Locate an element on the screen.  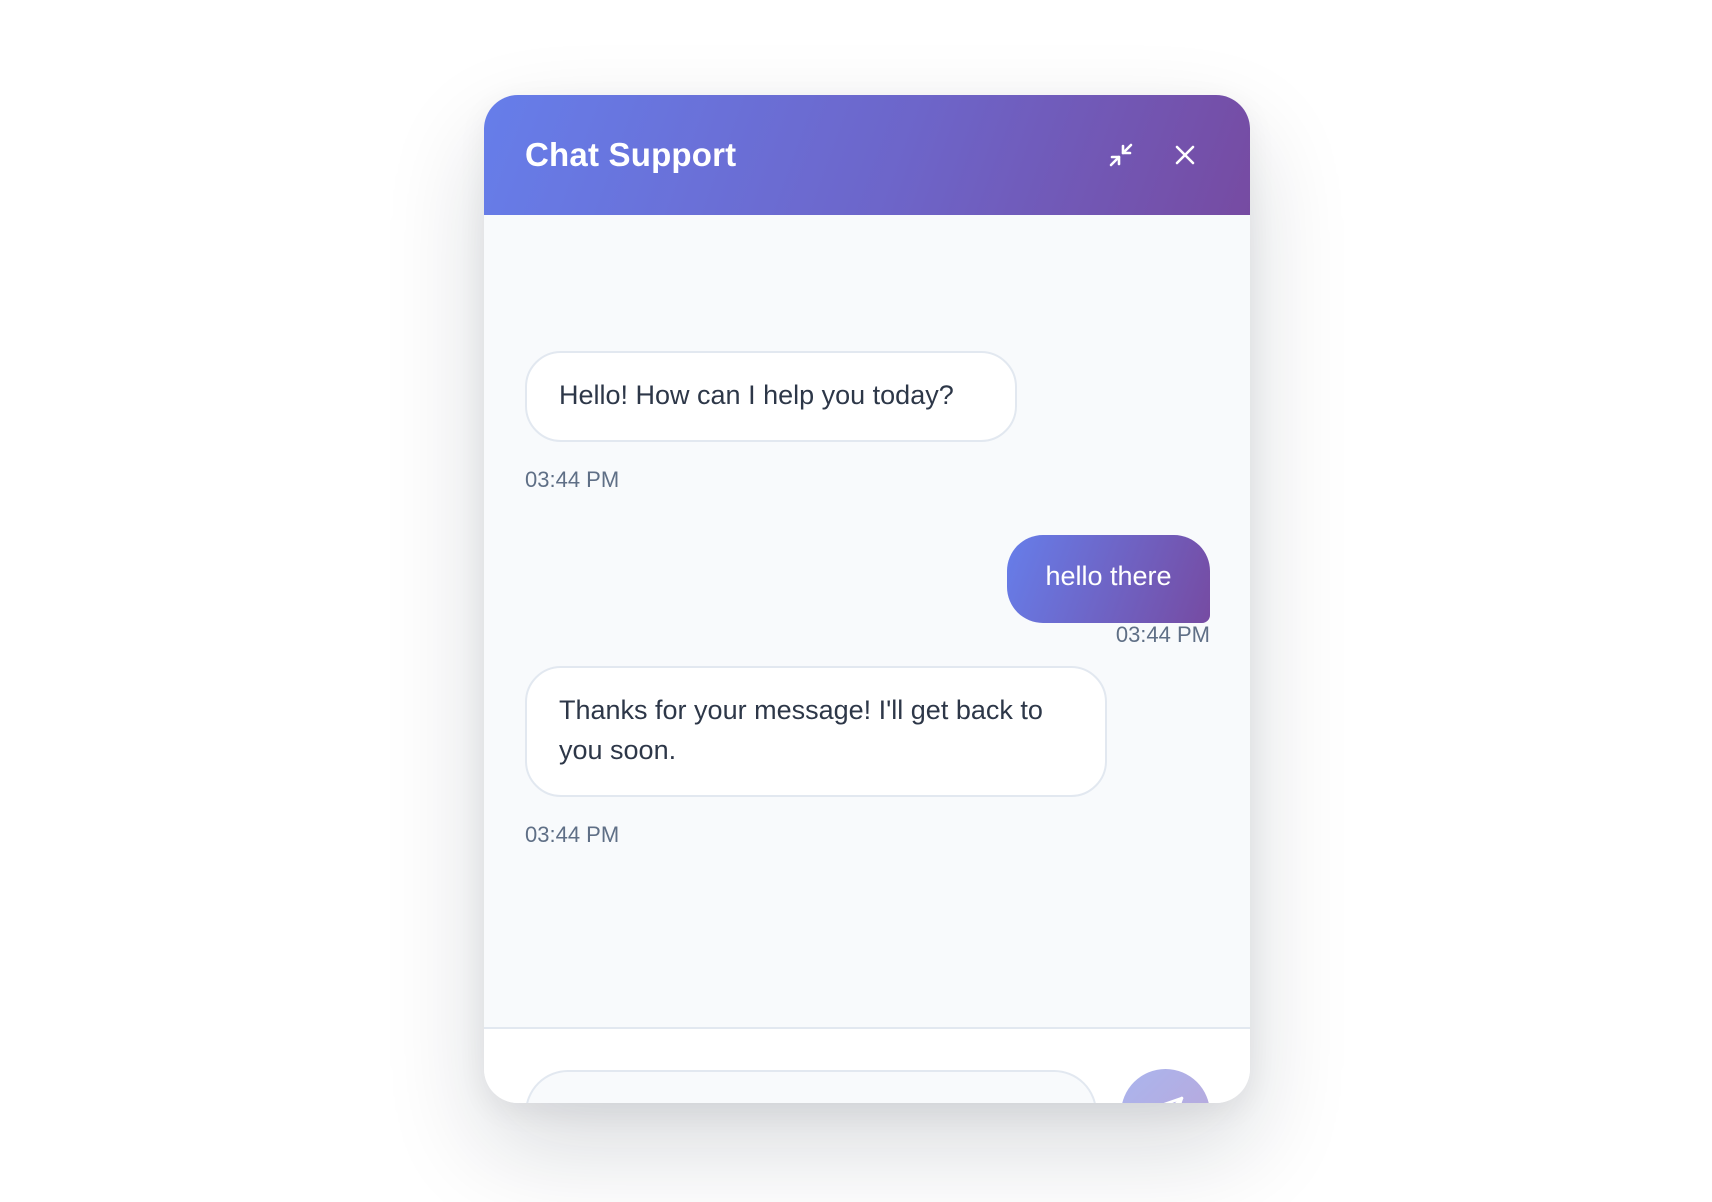
minimize-button is located at coordinates (1121, 155).